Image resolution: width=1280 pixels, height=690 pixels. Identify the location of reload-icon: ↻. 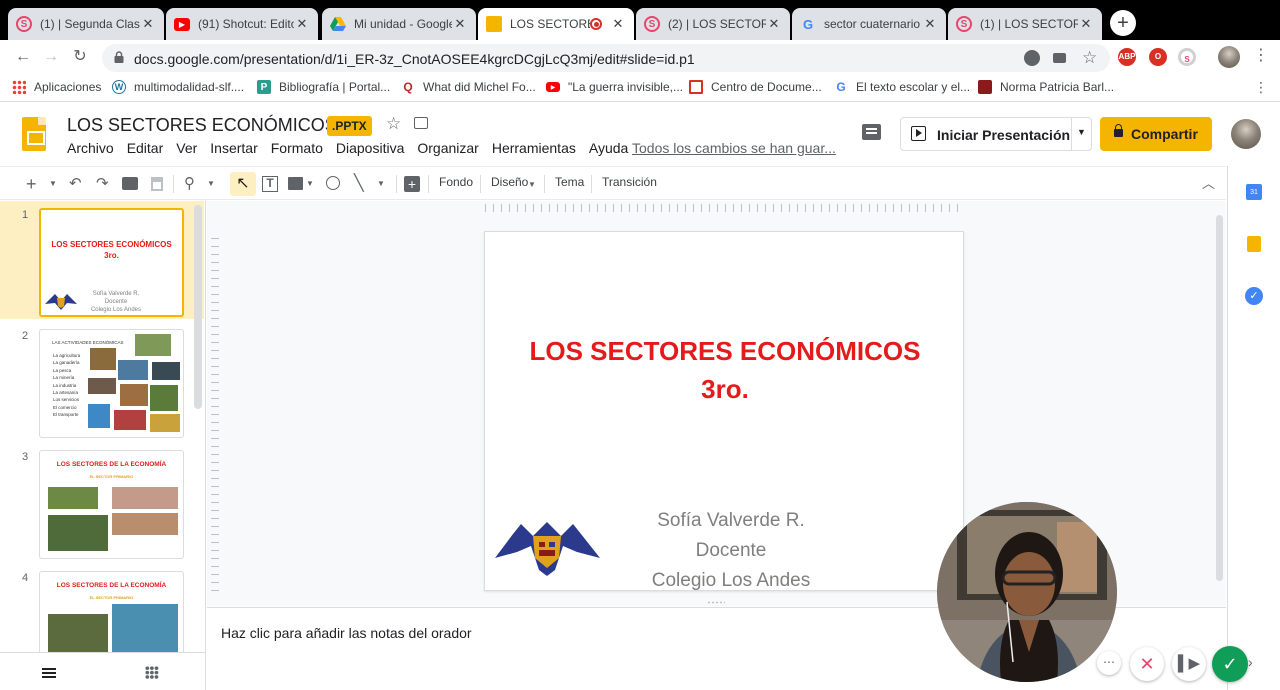
(80, 57).